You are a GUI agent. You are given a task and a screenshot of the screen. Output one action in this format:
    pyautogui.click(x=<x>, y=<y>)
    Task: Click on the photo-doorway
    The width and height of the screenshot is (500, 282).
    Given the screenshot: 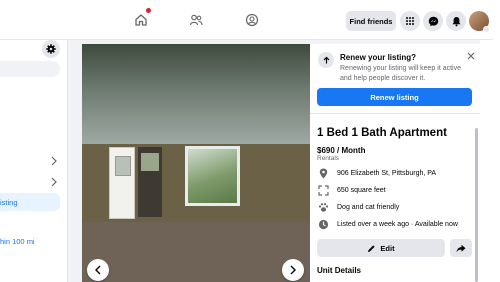 What is the action you would take?
    pyautogui.click(x=150, y=182)
    